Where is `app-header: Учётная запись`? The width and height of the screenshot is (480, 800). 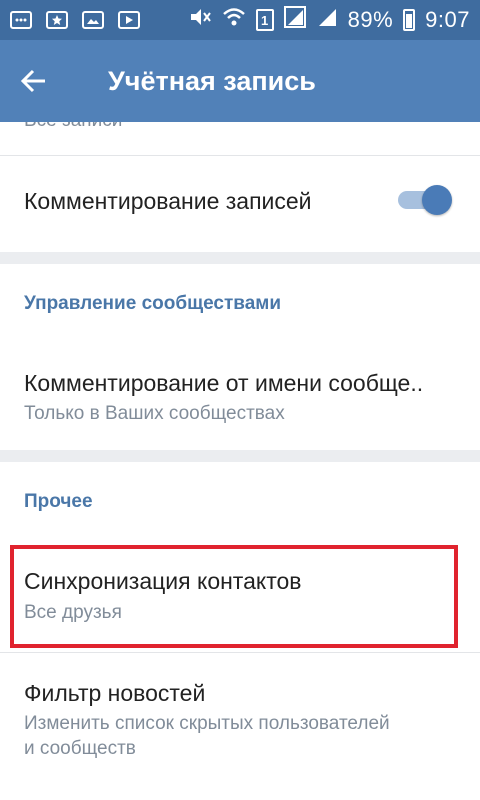 app-header: Учётная запись is located at coordinates (240, 81).